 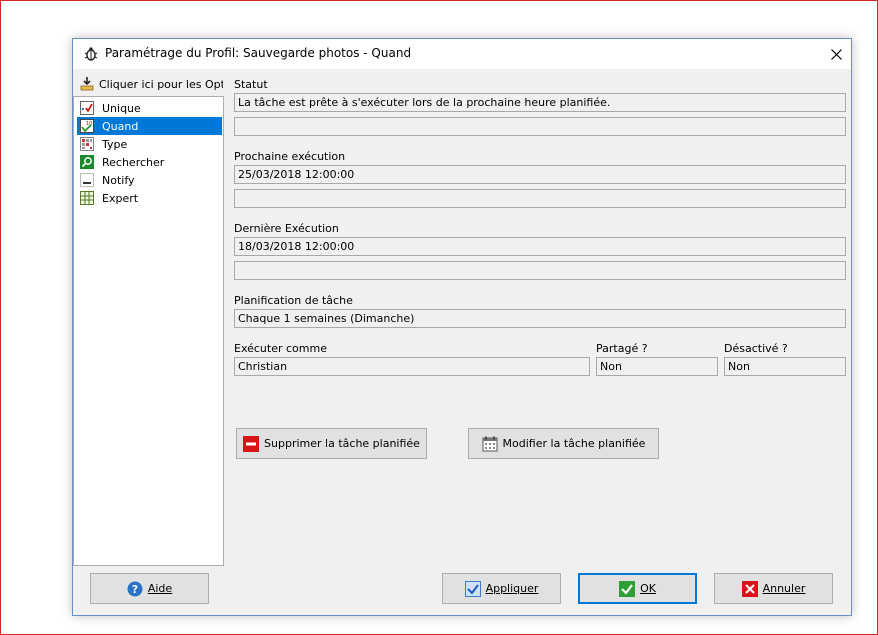 I want to click on sidebar-item-label: Expert, so click(x=120, y=198).